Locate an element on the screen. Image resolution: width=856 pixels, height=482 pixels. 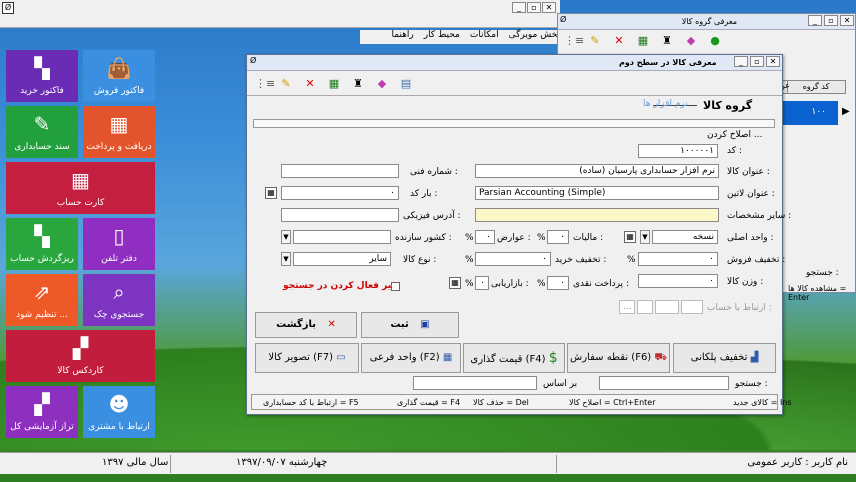
squares-icon: ▞ is located at coordinates (42, 404).